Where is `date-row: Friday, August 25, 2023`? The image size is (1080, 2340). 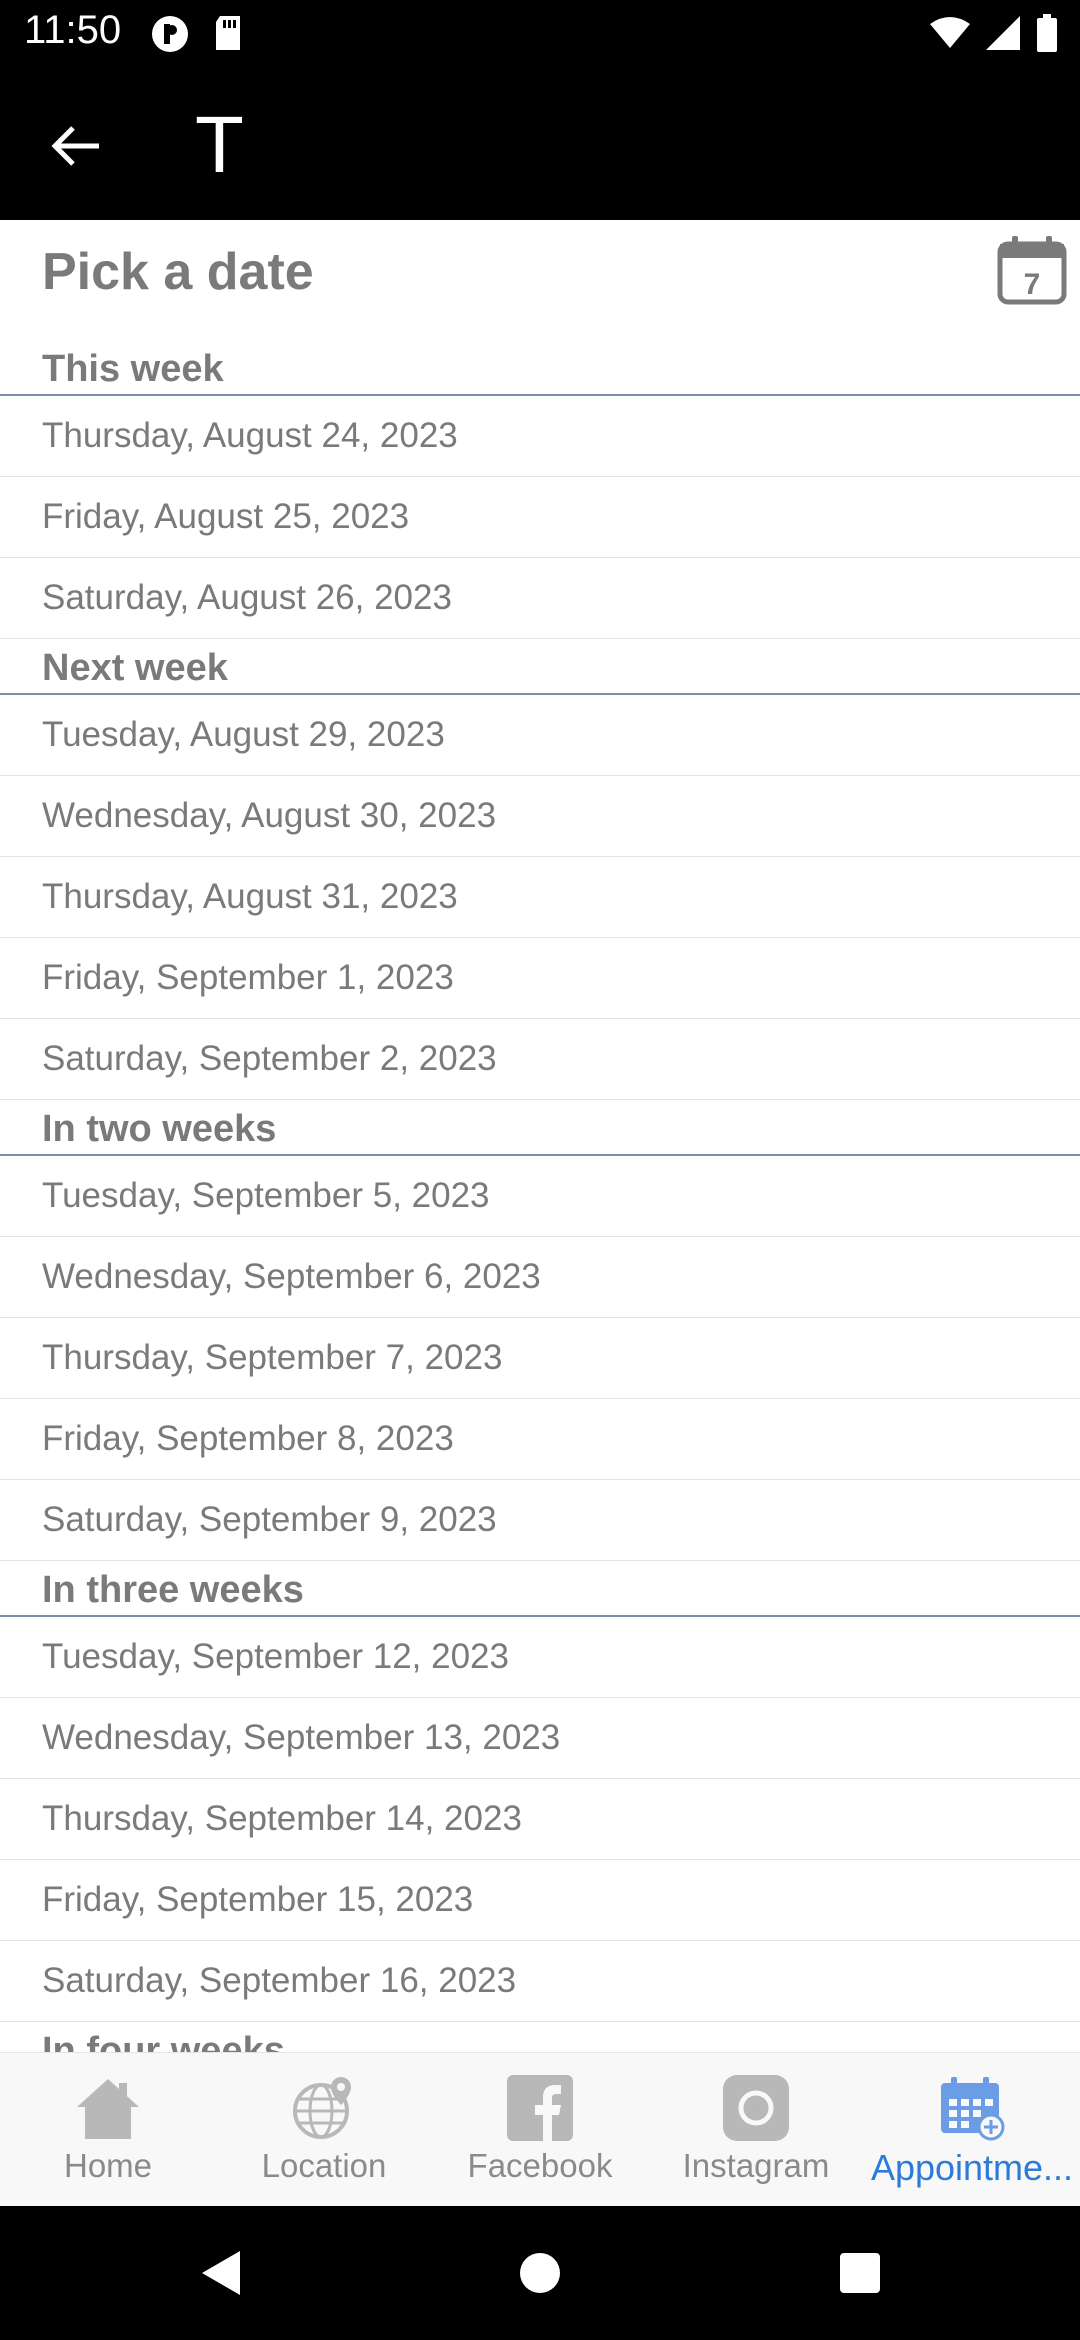 date-row: Friday, August 25, 2023 is located at coordinates (540, 517).